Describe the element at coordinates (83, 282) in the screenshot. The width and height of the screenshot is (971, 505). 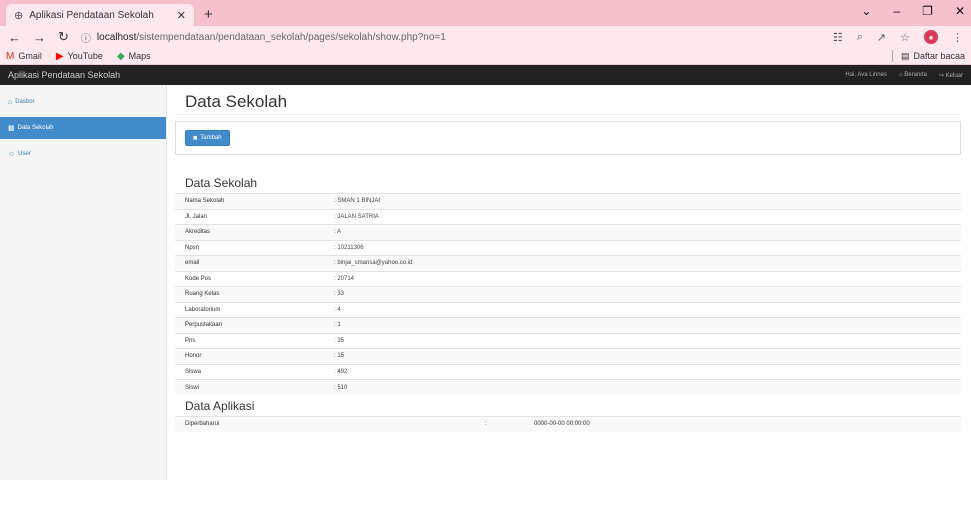
I see `sidebar: ⌂ Dasbor ▦ Data Sekolah ☺ User` at that location.